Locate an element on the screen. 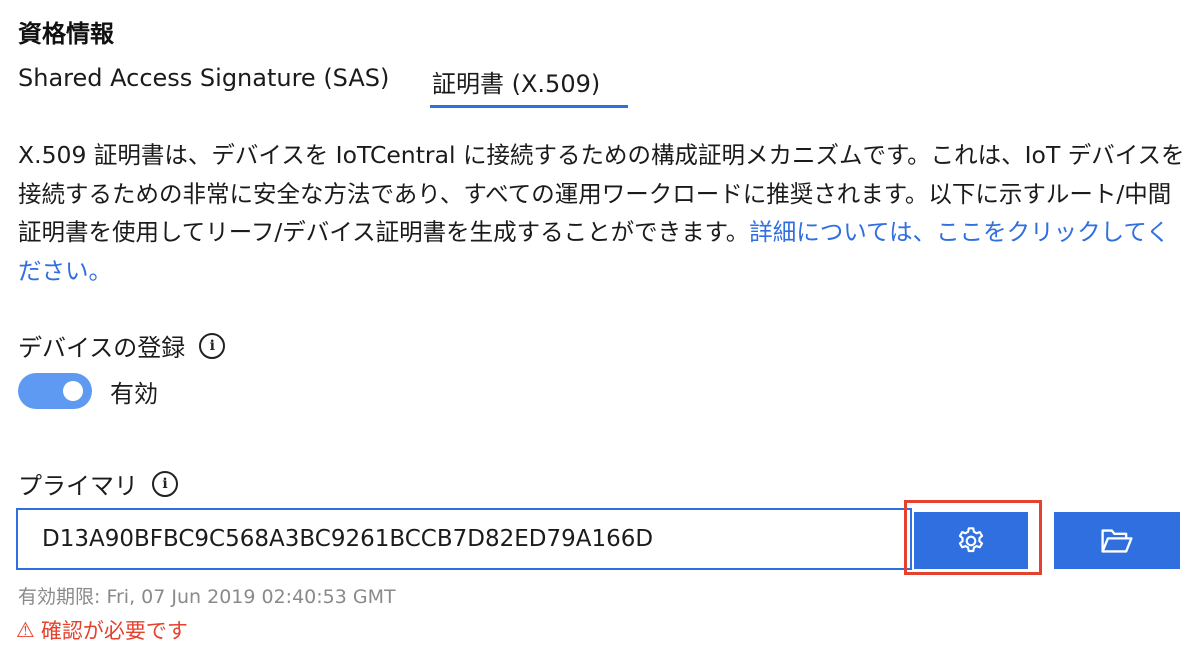  verification-warning: ⚠ 確認が必要です is located at coordinates (102, 630).